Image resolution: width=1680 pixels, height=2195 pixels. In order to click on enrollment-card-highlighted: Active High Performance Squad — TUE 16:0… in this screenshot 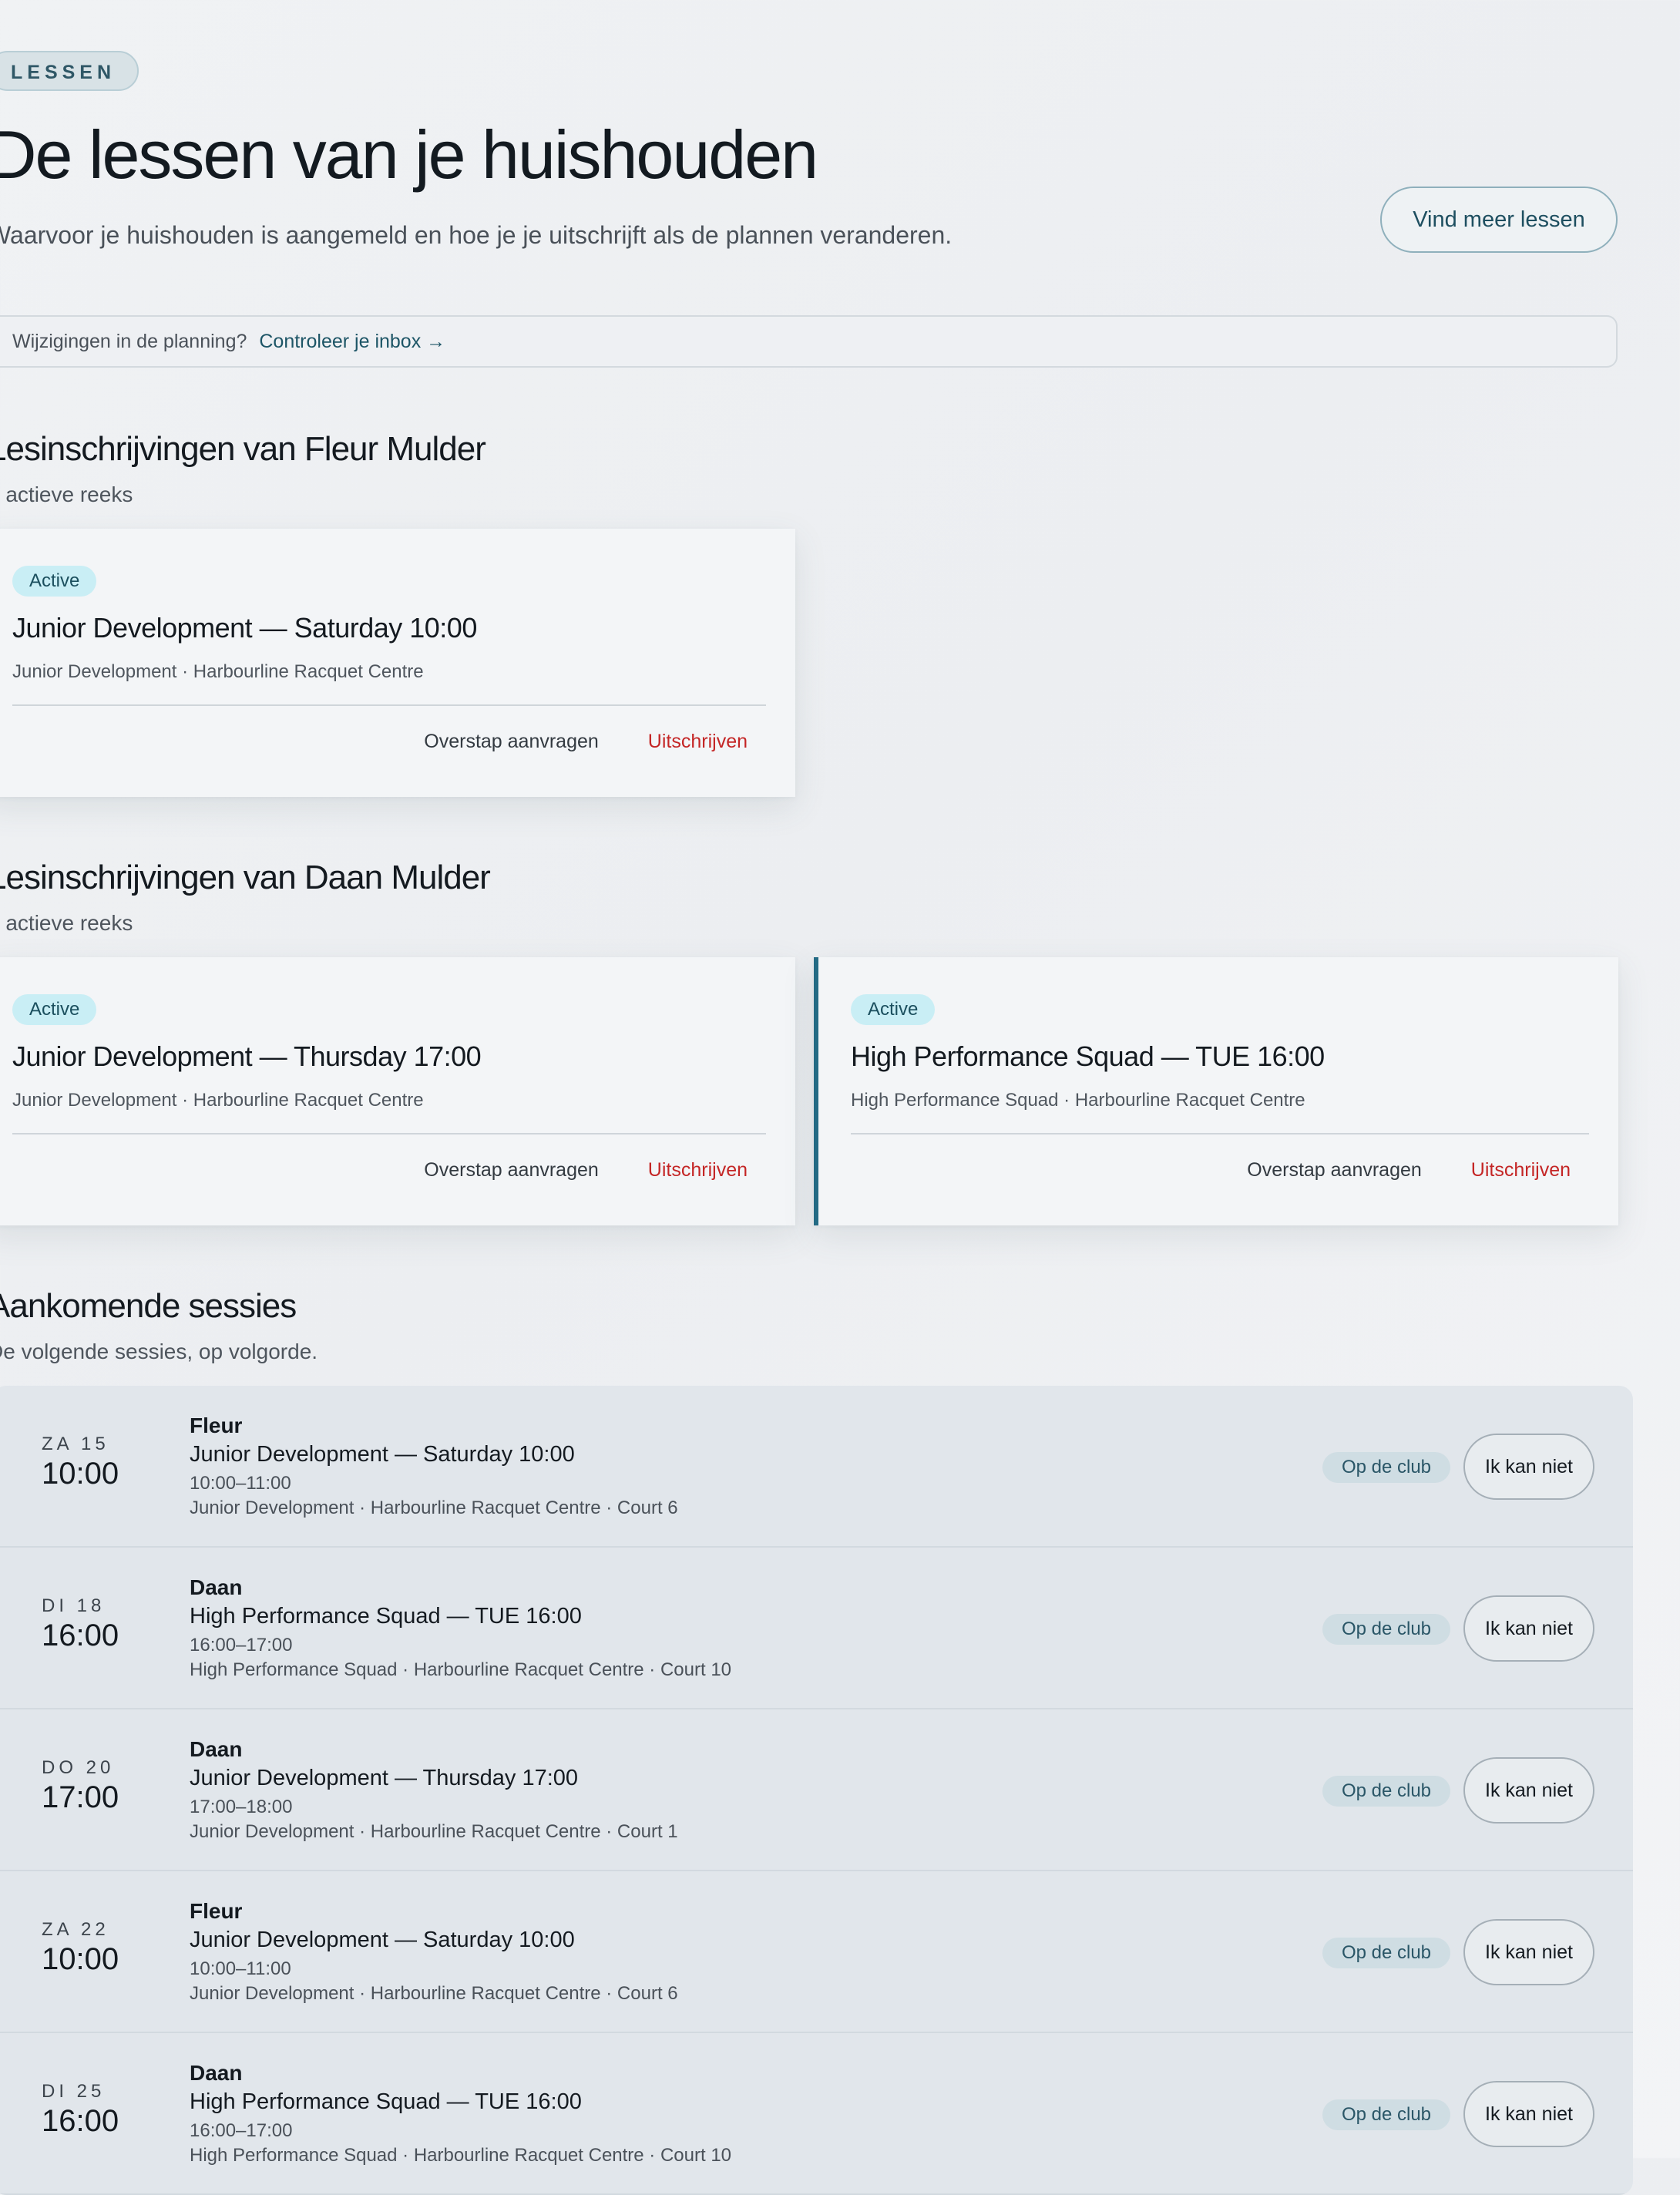, I will do `click(1216, 1091)`.